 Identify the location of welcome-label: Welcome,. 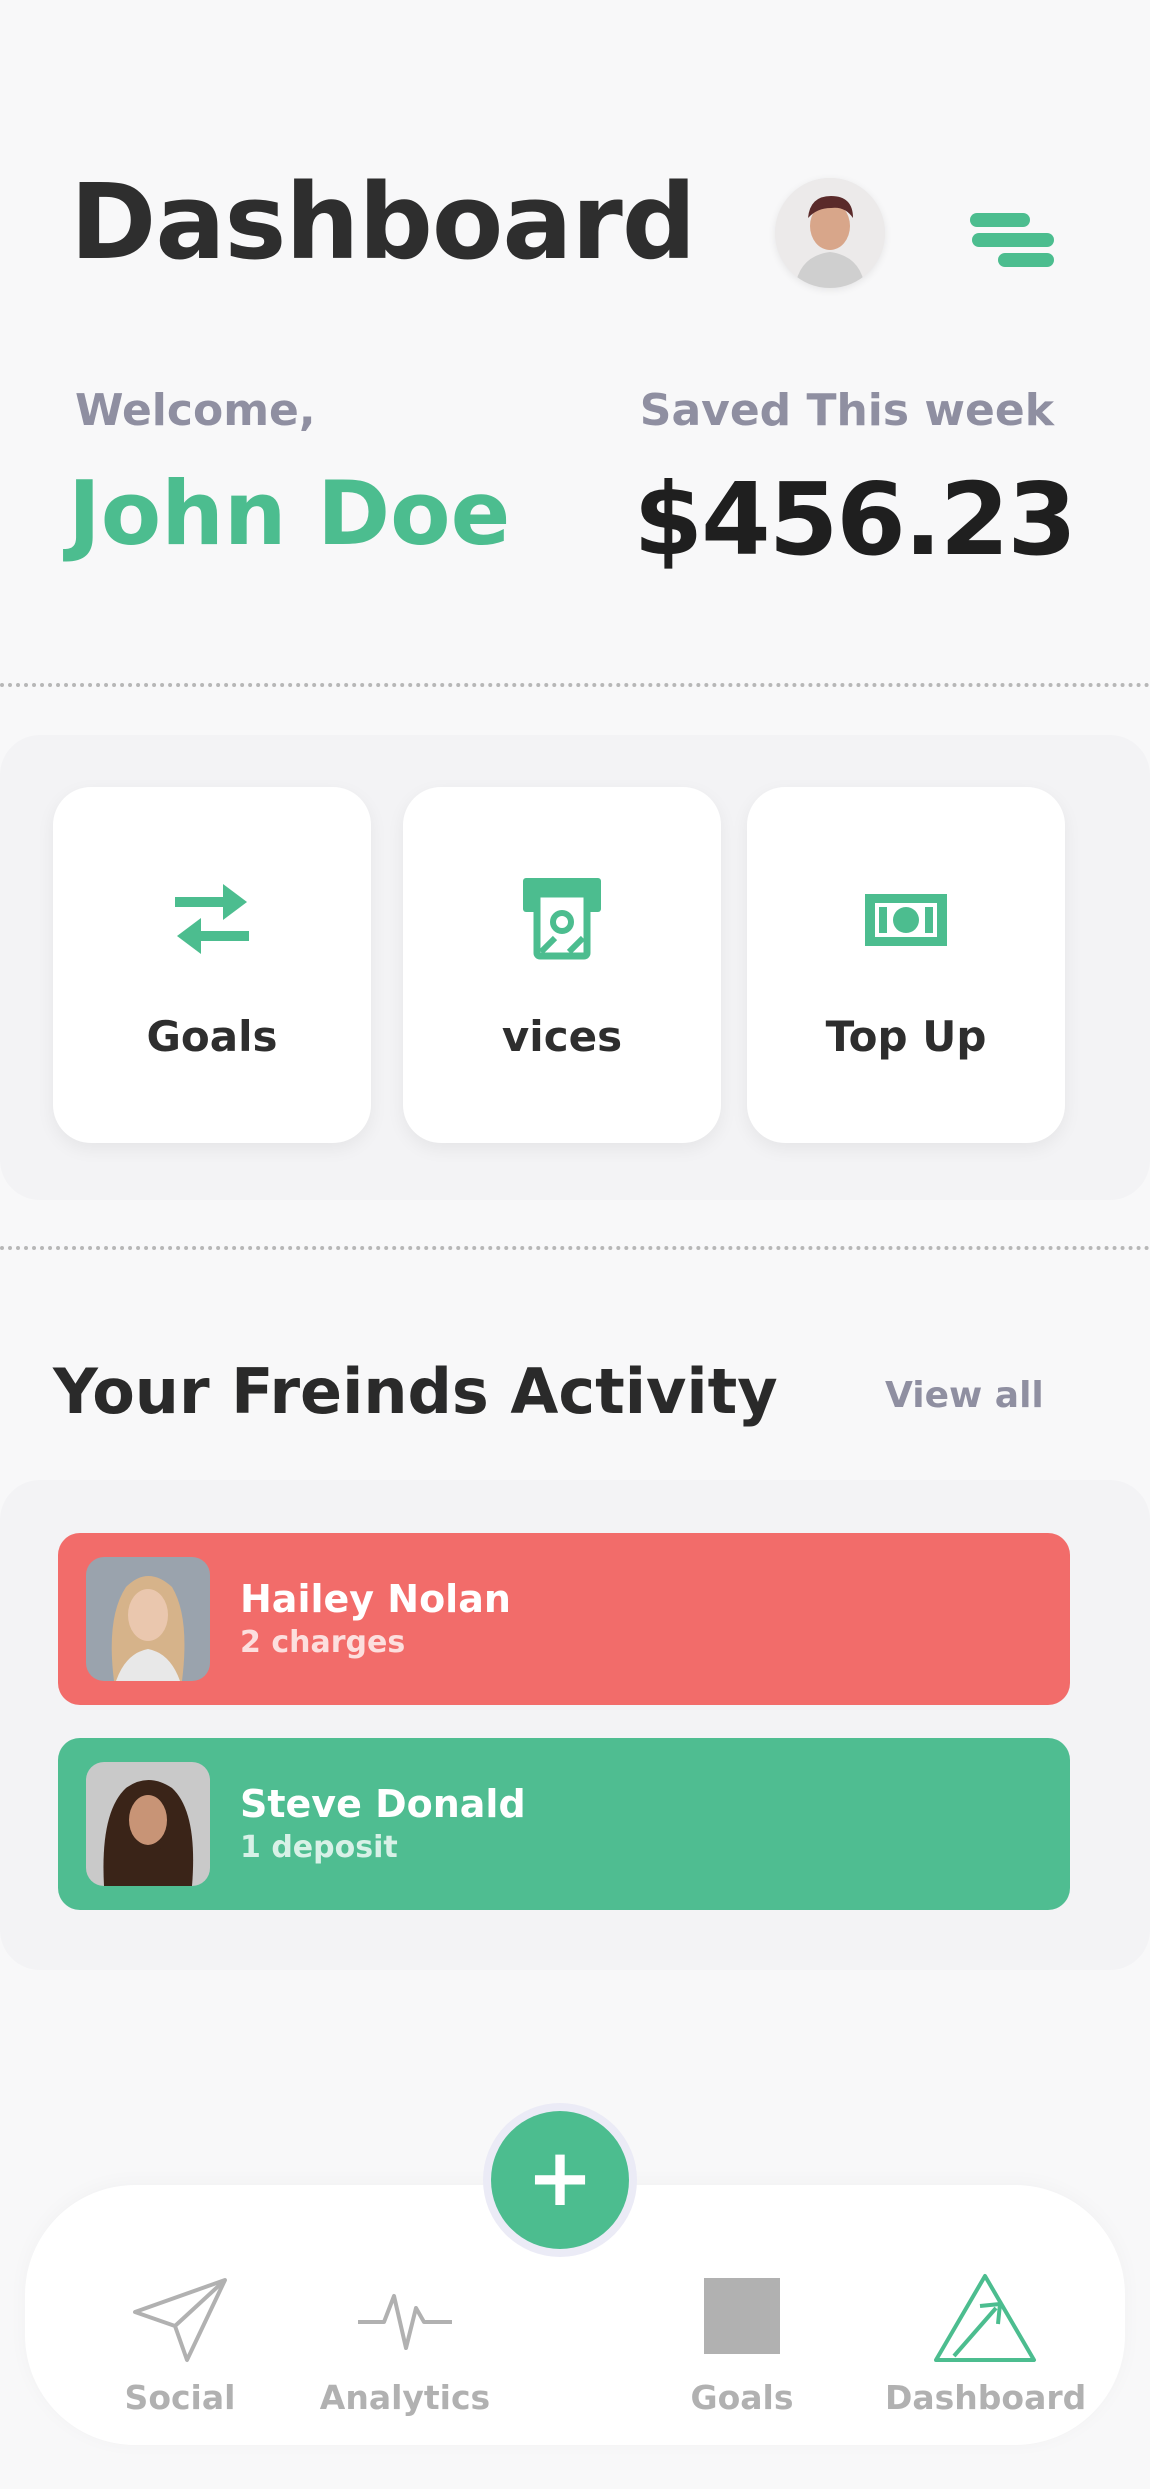
(195, 410).